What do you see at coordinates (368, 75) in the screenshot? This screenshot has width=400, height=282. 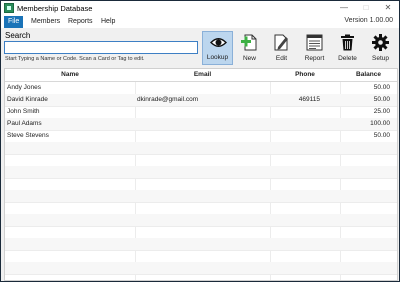 I see `column-header-balance: Balance` at bounding box center [368, 75].